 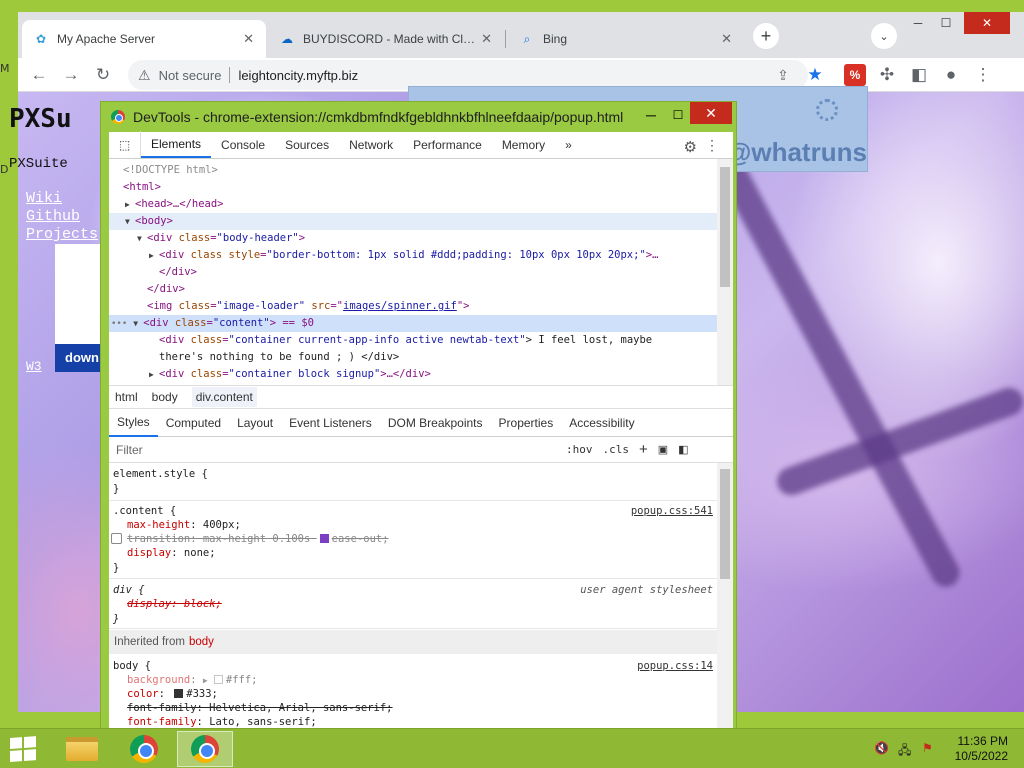 What do you see at coordinates (881, 748) in the screenshot?
I see `volume-muted-icon: 🔇` at bounding box center [881, 748].